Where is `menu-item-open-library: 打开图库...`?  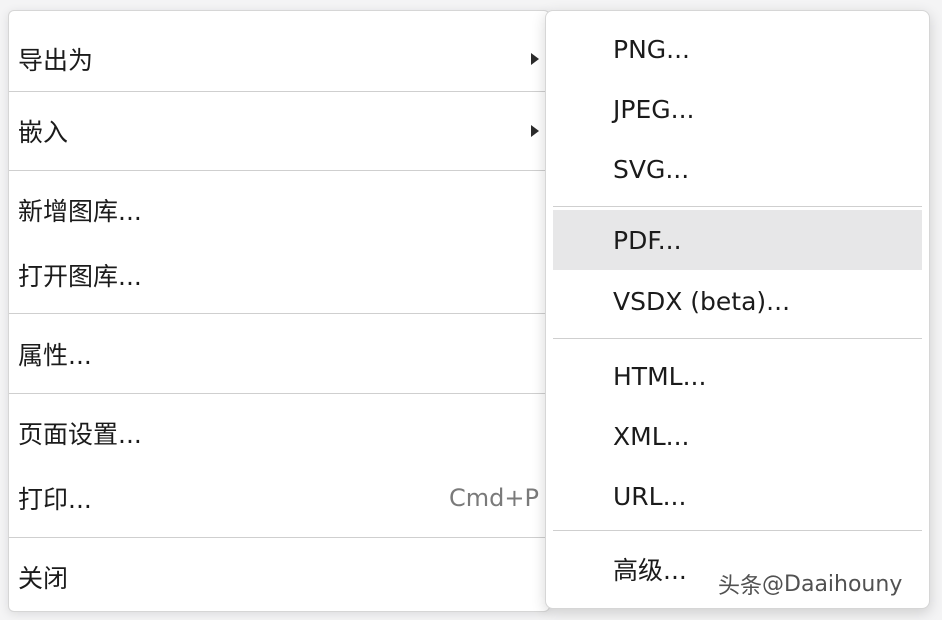
menu-item-open-library: 打开图库... is located at coordinates (279, 275).